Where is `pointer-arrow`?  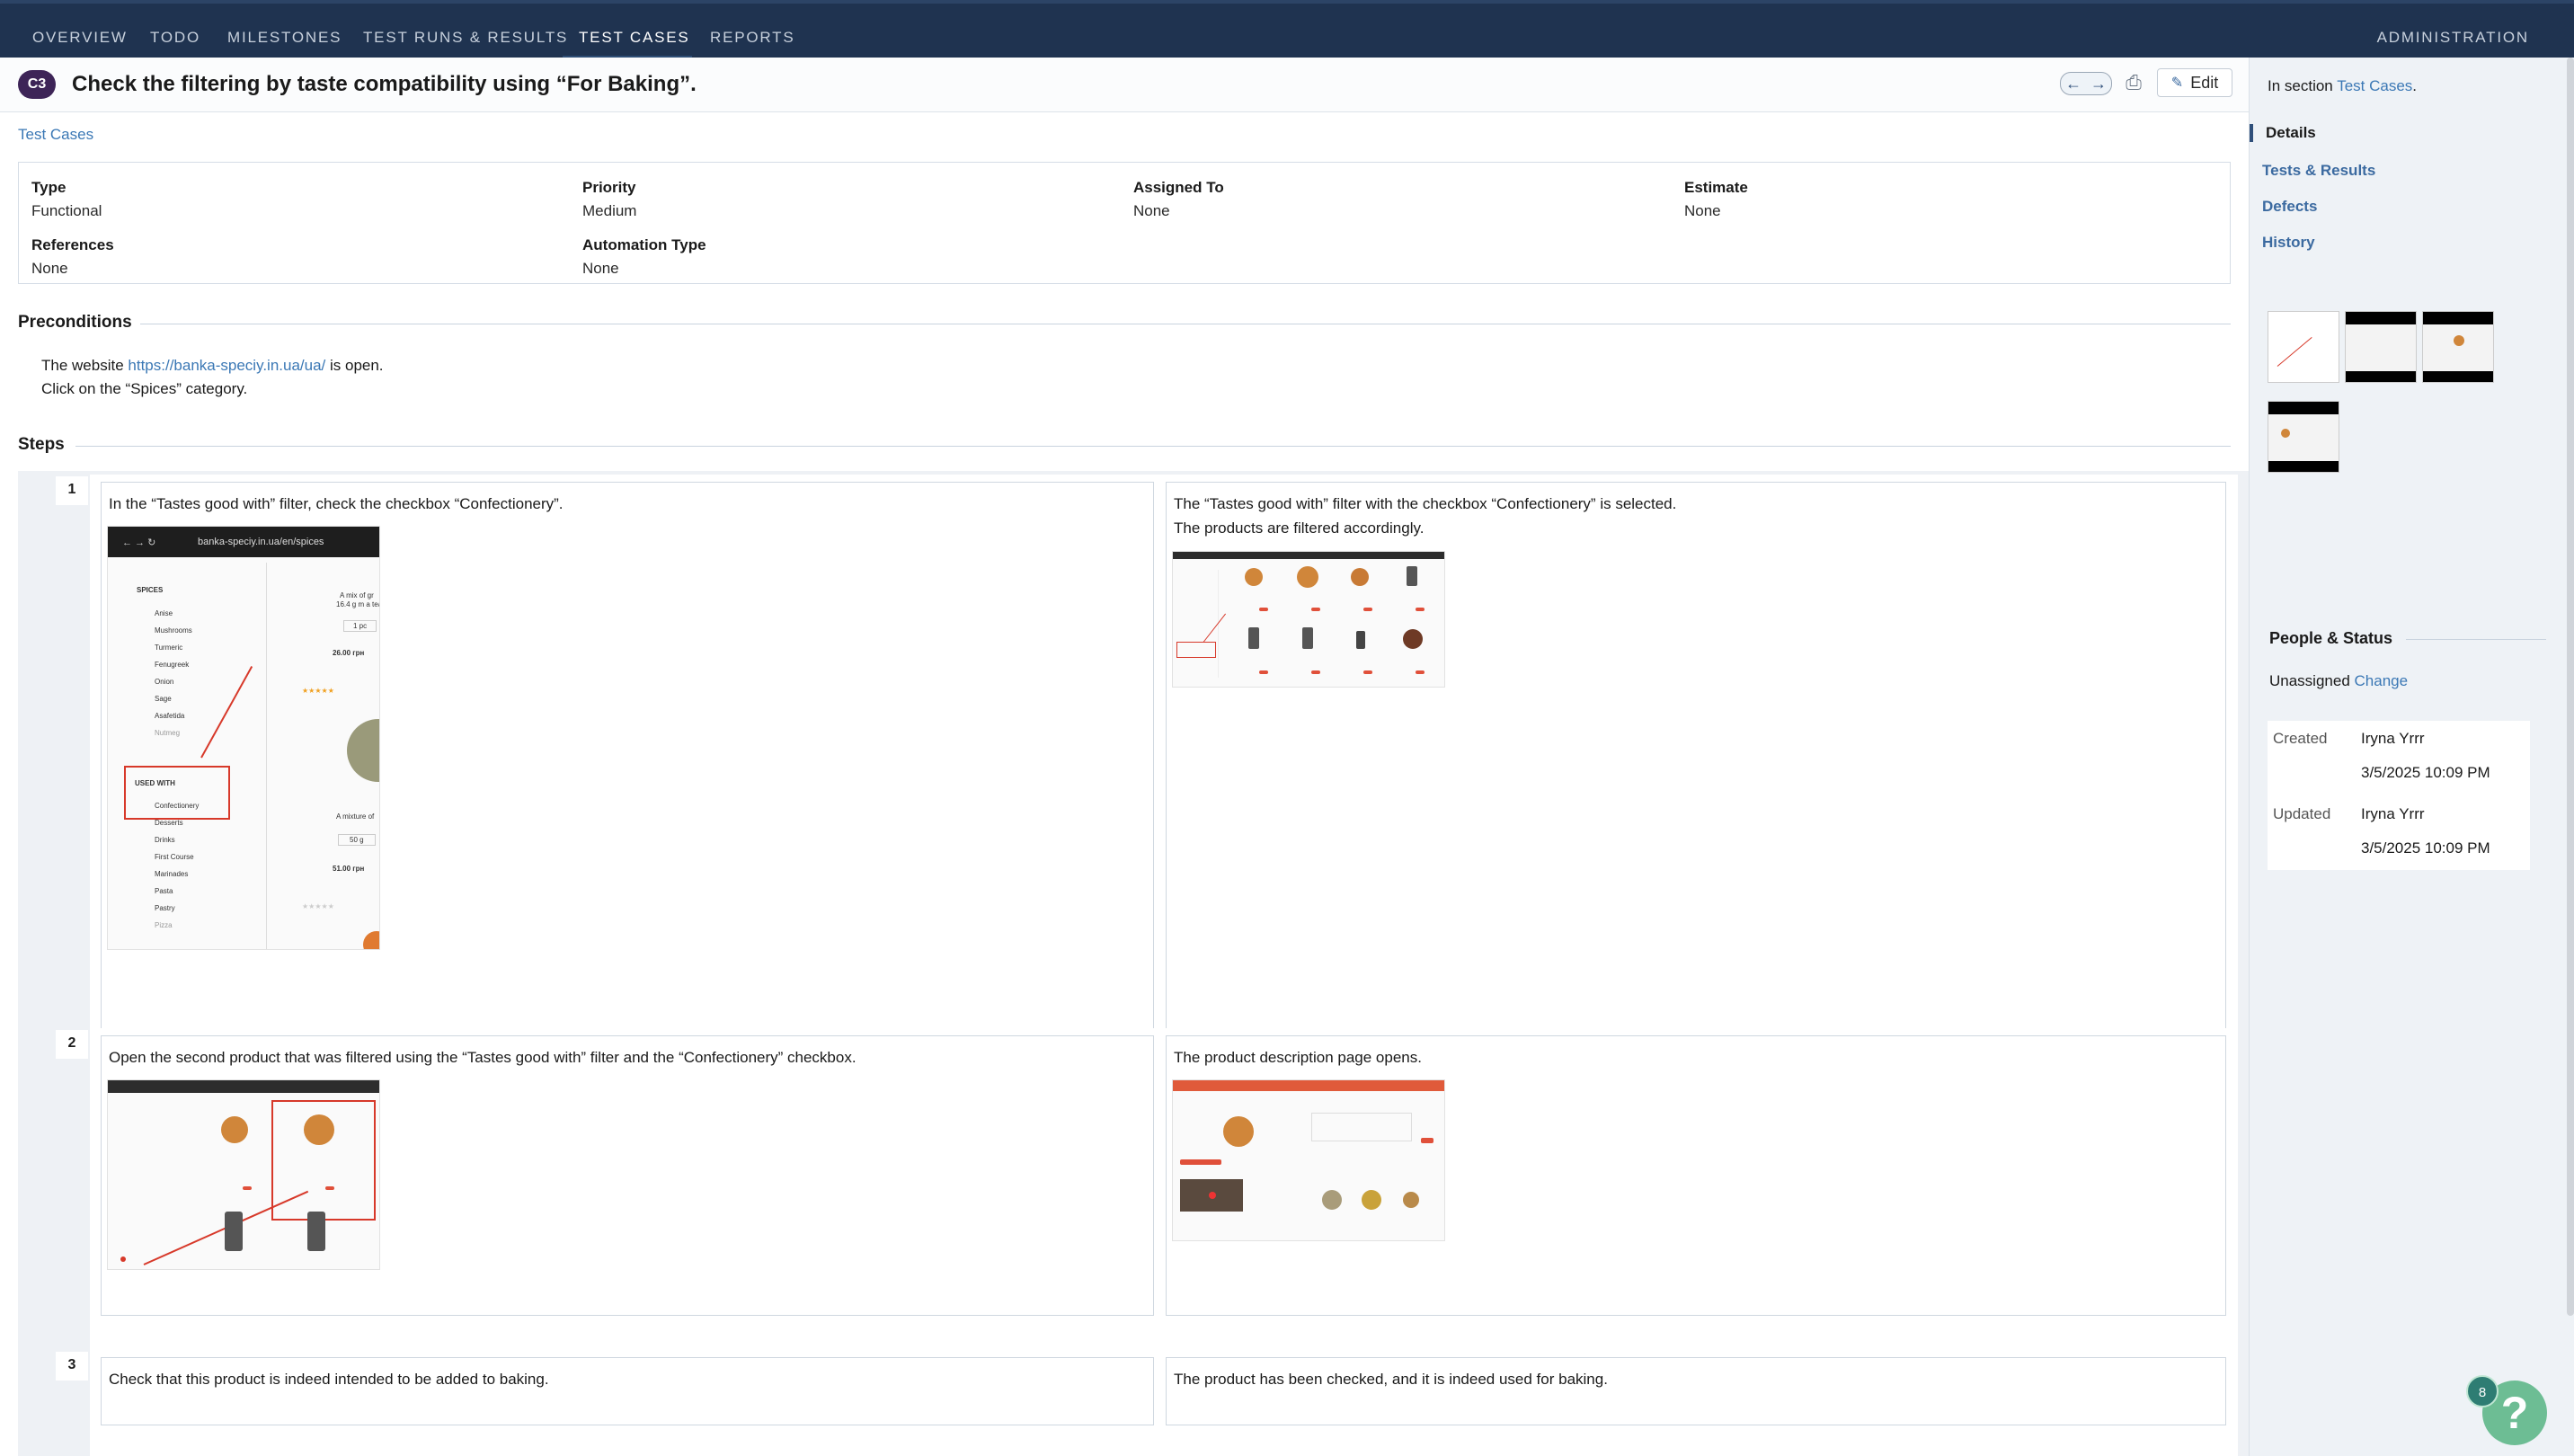 pointer-arrow is located at coordinates (2294, 352).